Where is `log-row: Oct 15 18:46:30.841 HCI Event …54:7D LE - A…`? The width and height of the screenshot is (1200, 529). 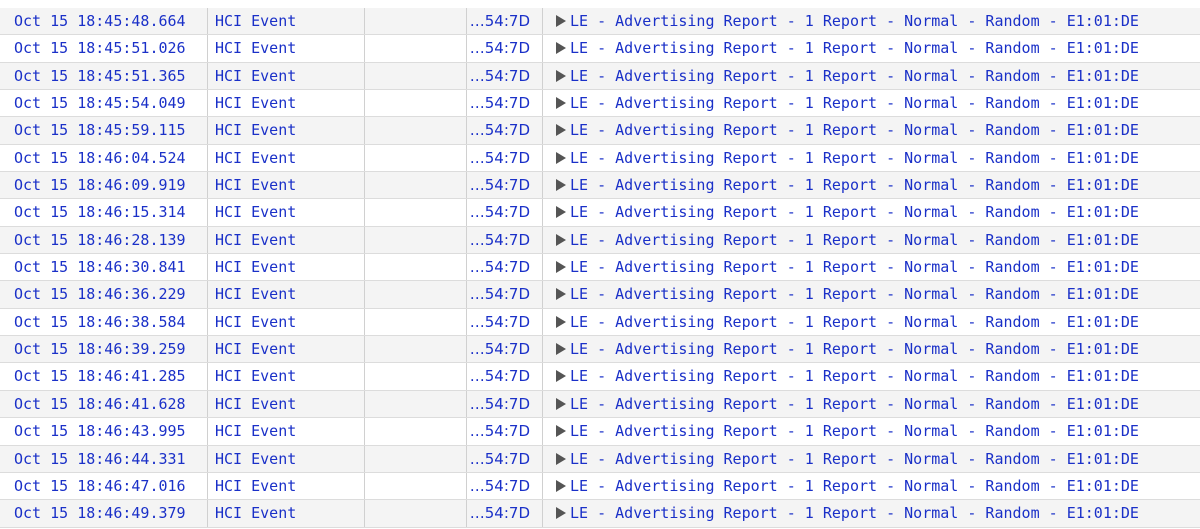 log-row: Oct 15 18:46:30.841 HCI Event …54:7D LE - A… is located at coordinates (600, 268).